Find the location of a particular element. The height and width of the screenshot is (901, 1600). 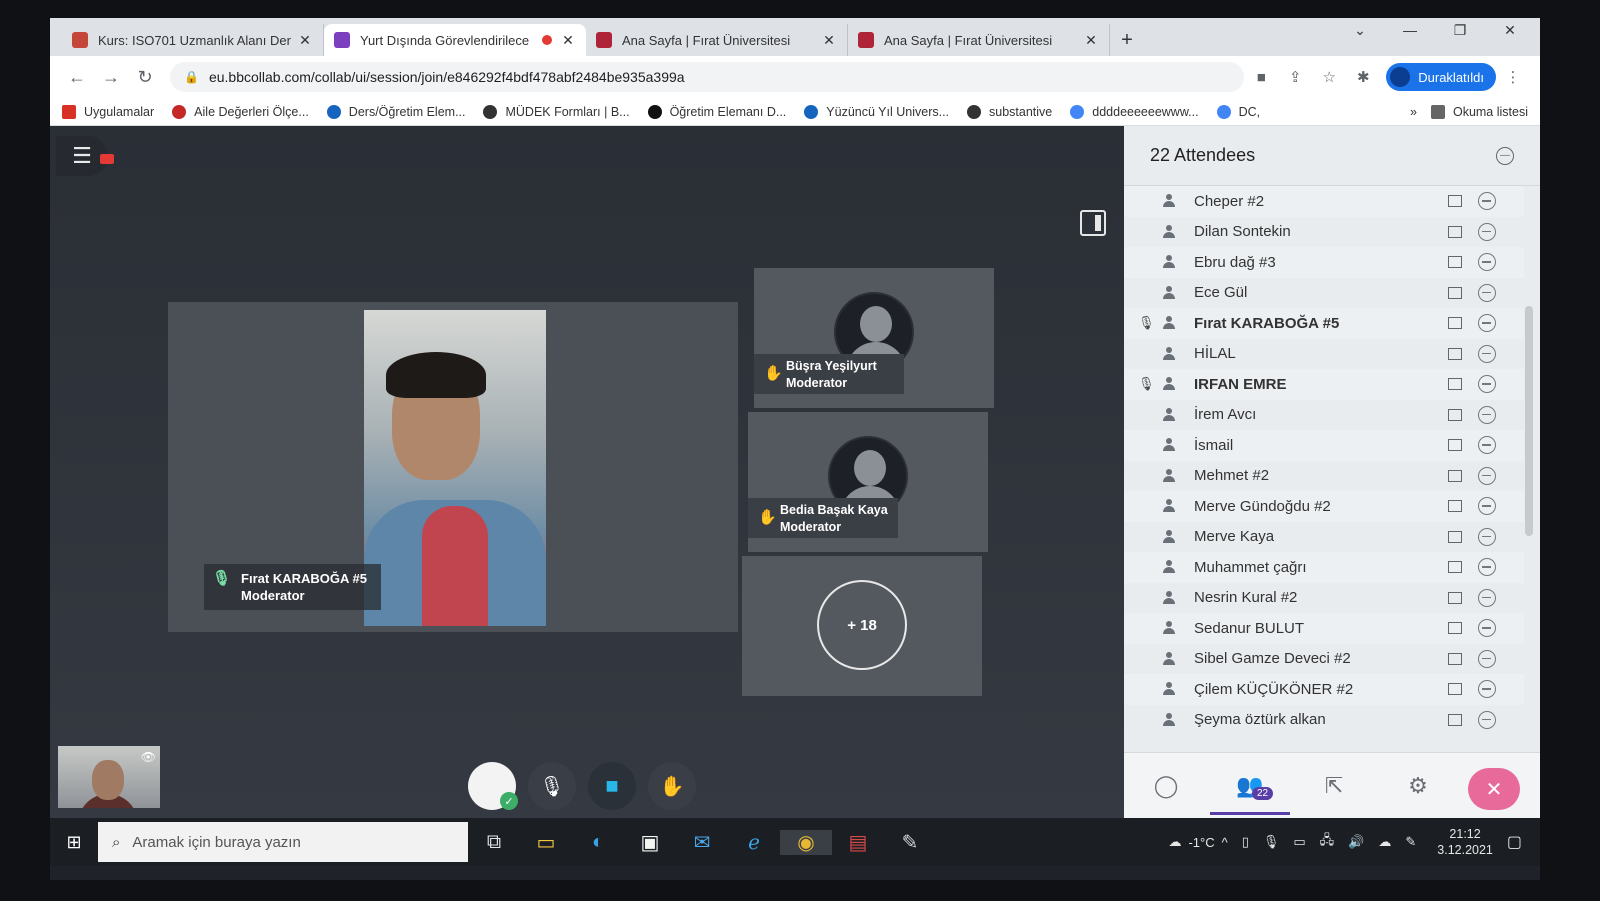

attendee-row: Nesrin Kural #2 is located at coordinates (1324, 598).